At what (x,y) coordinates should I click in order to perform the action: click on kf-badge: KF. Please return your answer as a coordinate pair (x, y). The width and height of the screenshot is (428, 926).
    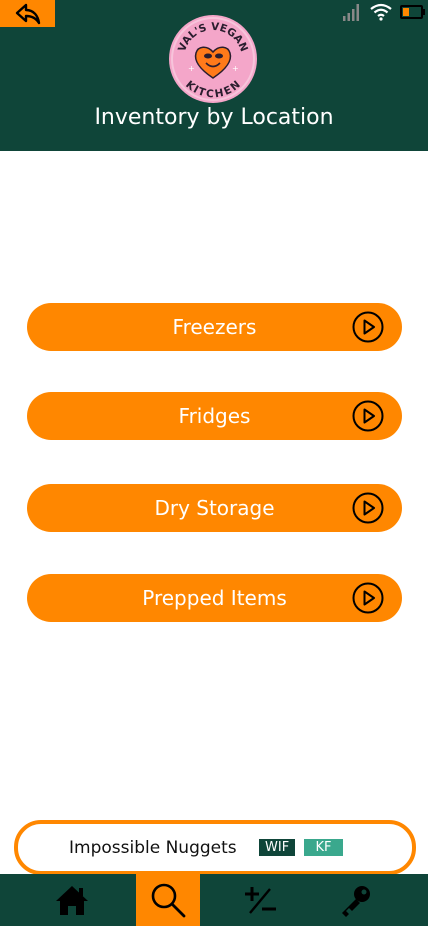
    Looking at the image, I should click on (323, 847).